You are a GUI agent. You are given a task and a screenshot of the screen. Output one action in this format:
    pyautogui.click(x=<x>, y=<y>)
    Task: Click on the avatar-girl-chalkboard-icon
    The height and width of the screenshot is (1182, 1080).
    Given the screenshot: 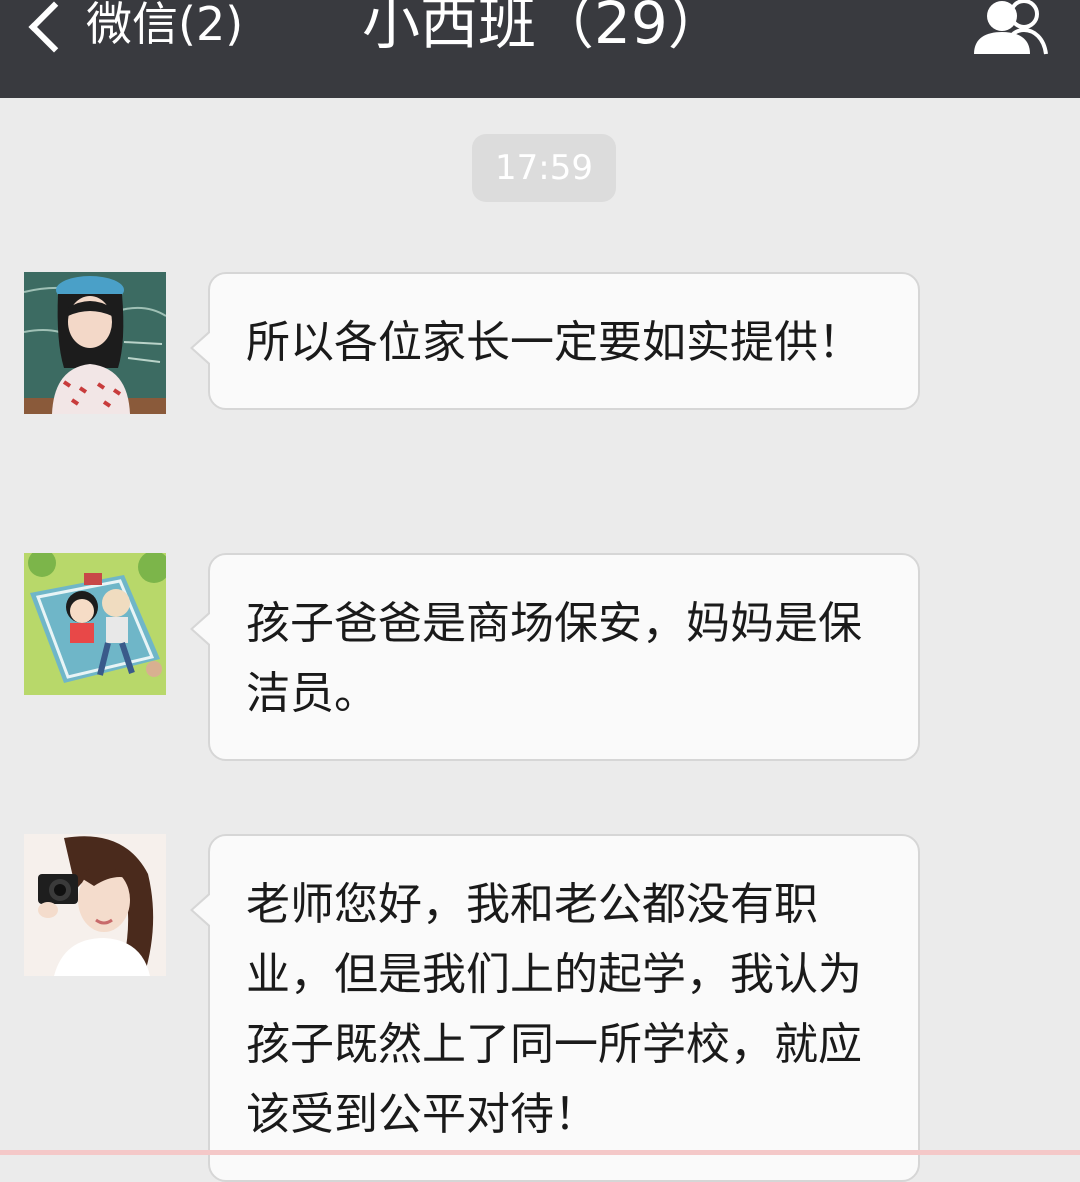 What is the action you would take?
    pyautogui.click(x=95, y=343)
    